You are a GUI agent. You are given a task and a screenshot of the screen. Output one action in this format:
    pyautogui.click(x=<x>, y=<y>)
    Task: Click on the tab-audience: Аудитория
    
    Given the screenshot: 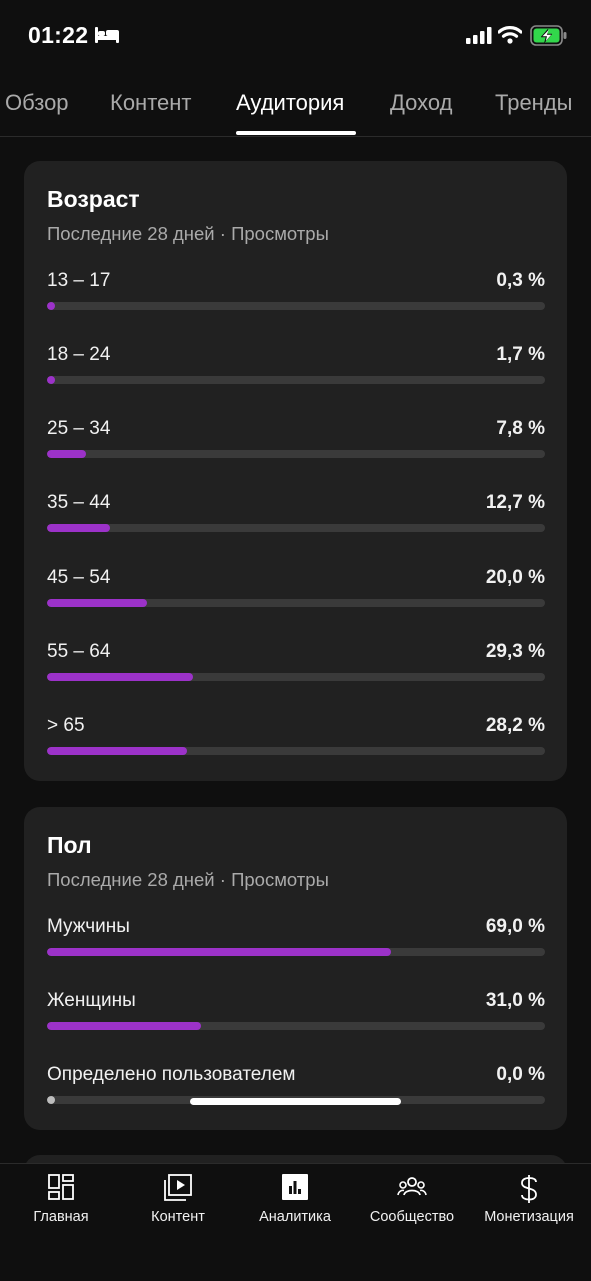 What is the action you would take?
    pyautogui.click(x=290, y=103)
    